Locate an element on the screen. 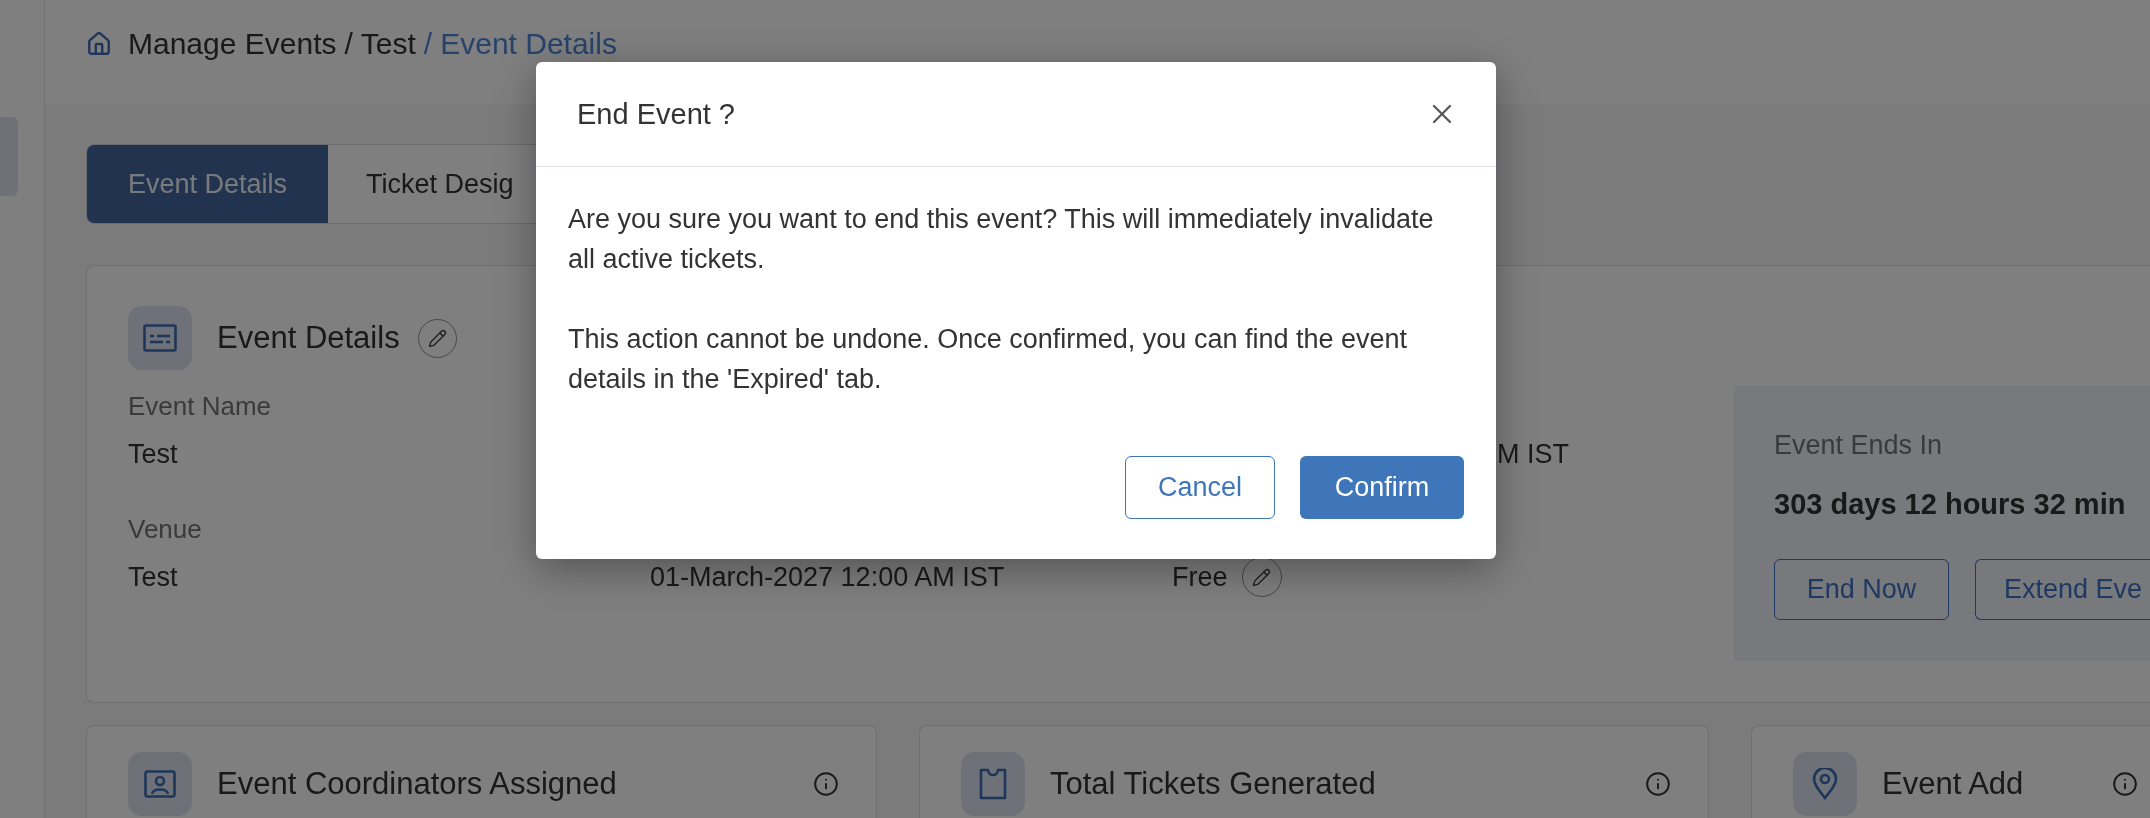 This screenshot has width=2150, height=818. countdown-value: 303 days 12 hours 32 min is located at coordinates (1950, 504).